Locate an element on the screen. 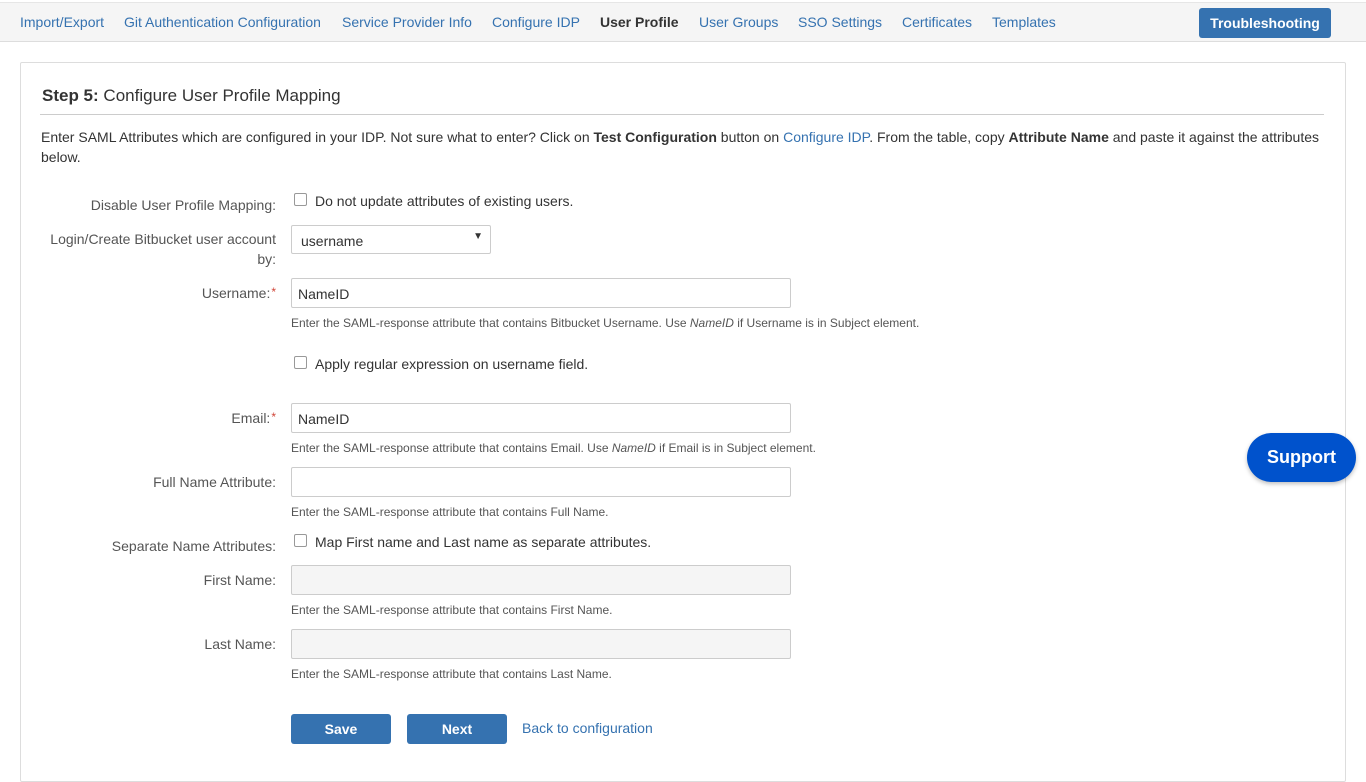 Image resolution: width=1366 pixels, height=782 pixels. first-name-label: First Name: is located at coordinates (239, 580).